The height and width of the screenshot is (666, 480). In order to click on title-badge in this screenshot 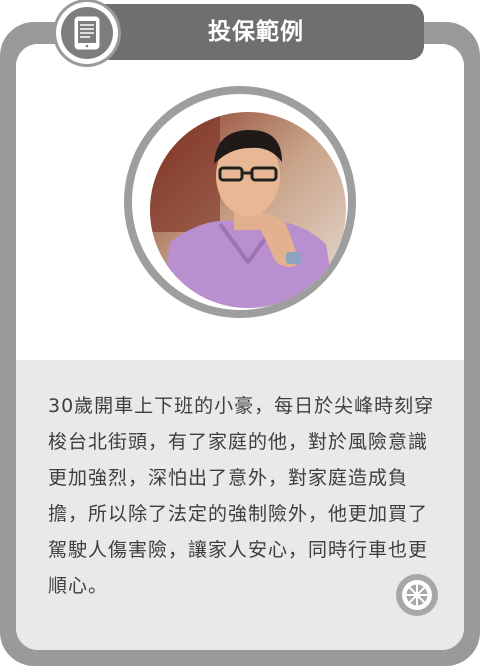, I will do `click(87, 33)`.